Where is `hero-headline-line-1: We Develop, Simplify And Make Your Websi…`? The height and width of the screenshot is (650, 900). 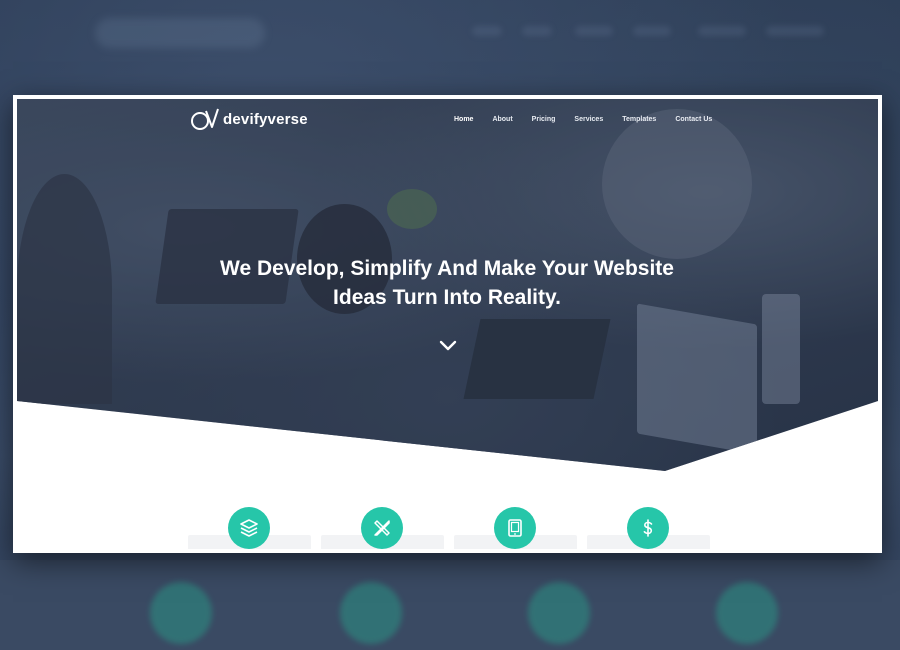
hero-headline-line-1: We Develop, Simplify And Make Your Websi… is located at coordinates (447, 268).